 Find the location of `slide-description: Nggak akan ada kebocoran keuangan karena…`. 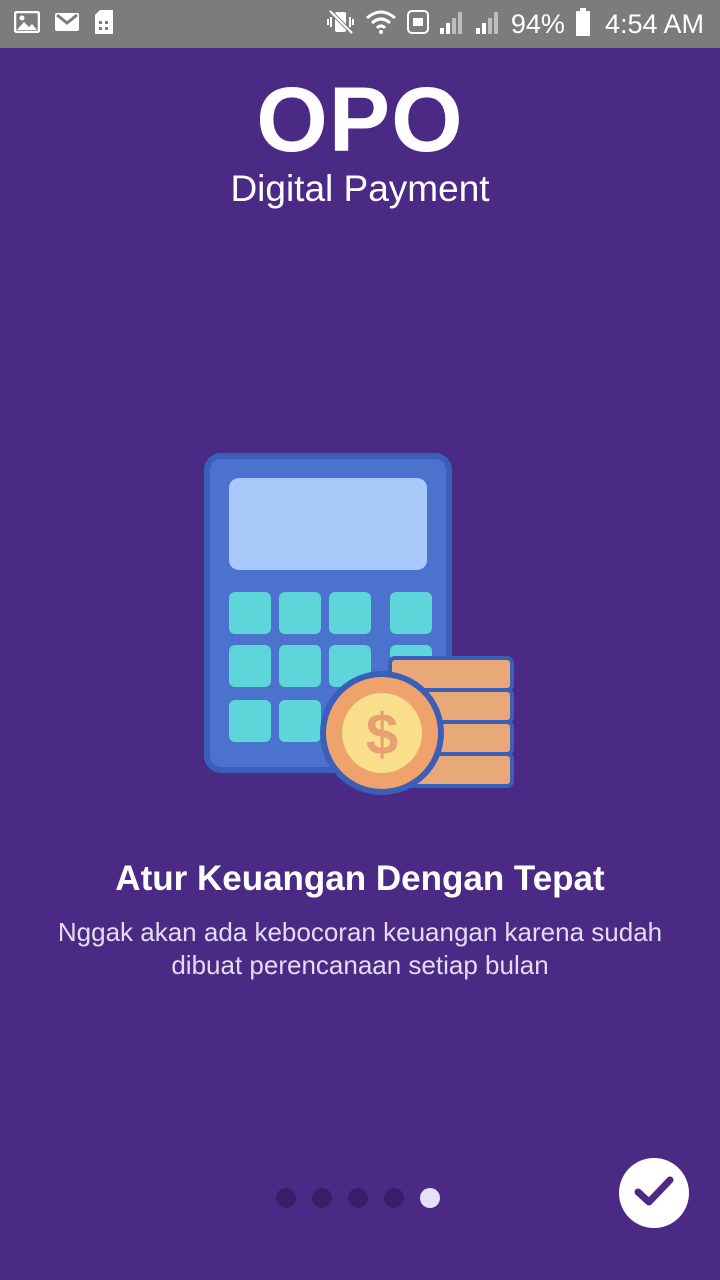

slide-description: Nggak akan ada kebocoran keuangan karena… is located at coordinates (360, 948).